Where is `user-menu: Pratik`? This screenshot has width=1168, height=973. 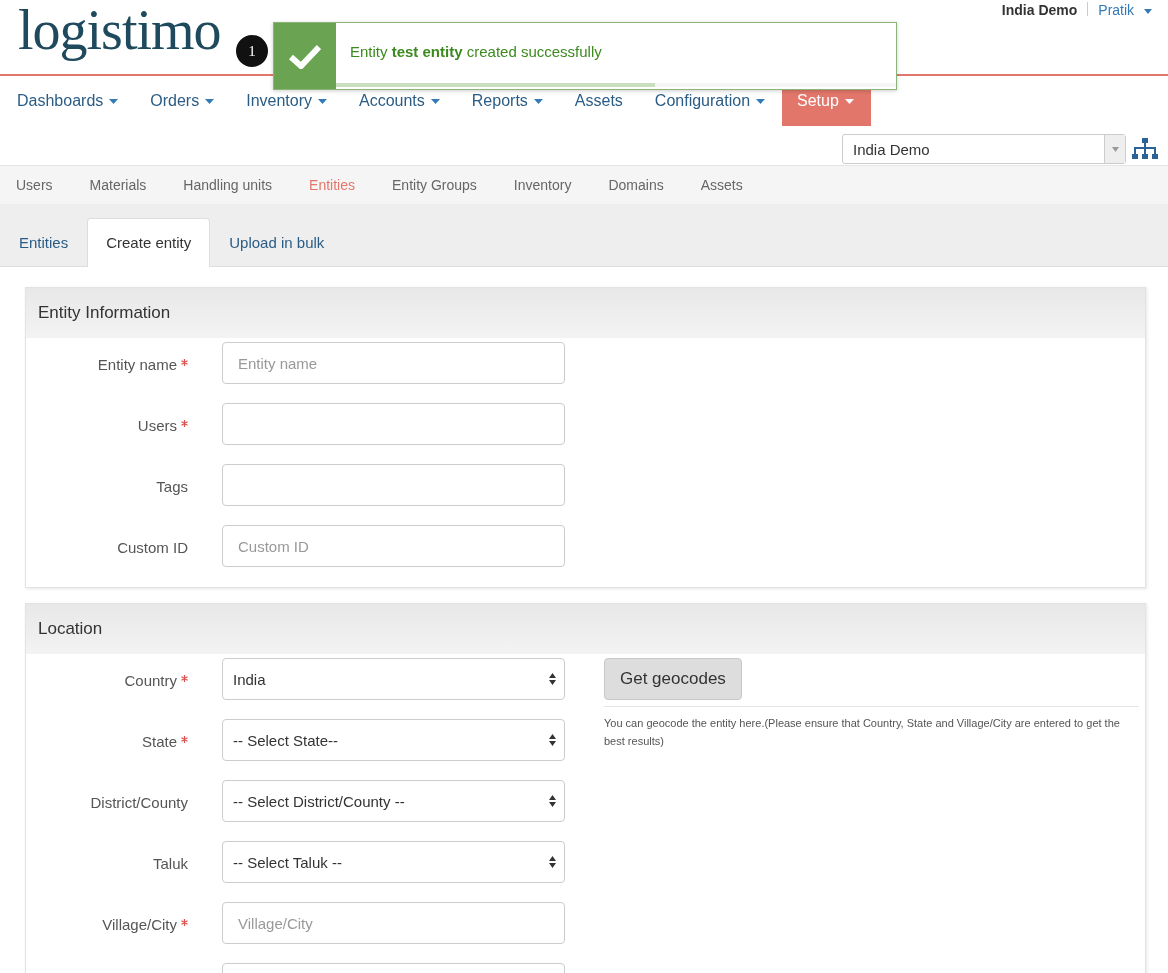
user-menu: Pratik is located at coordinates (1125, 10).